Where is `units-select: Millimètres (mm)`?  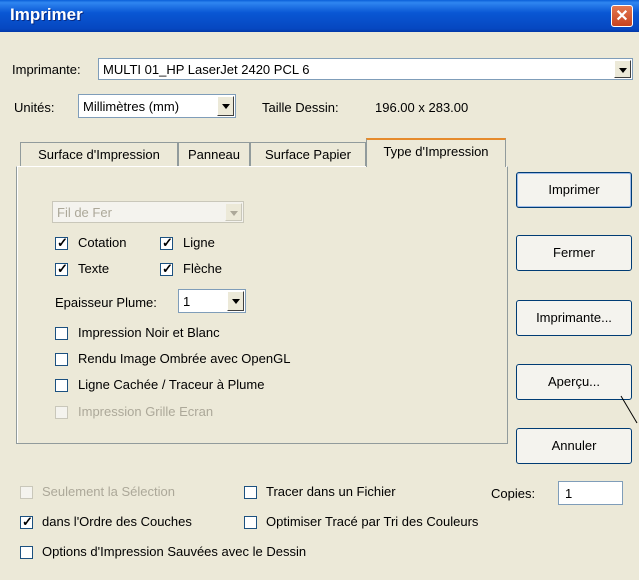
units-select: Millimètres (mm) is located at coordinates (157, 106).